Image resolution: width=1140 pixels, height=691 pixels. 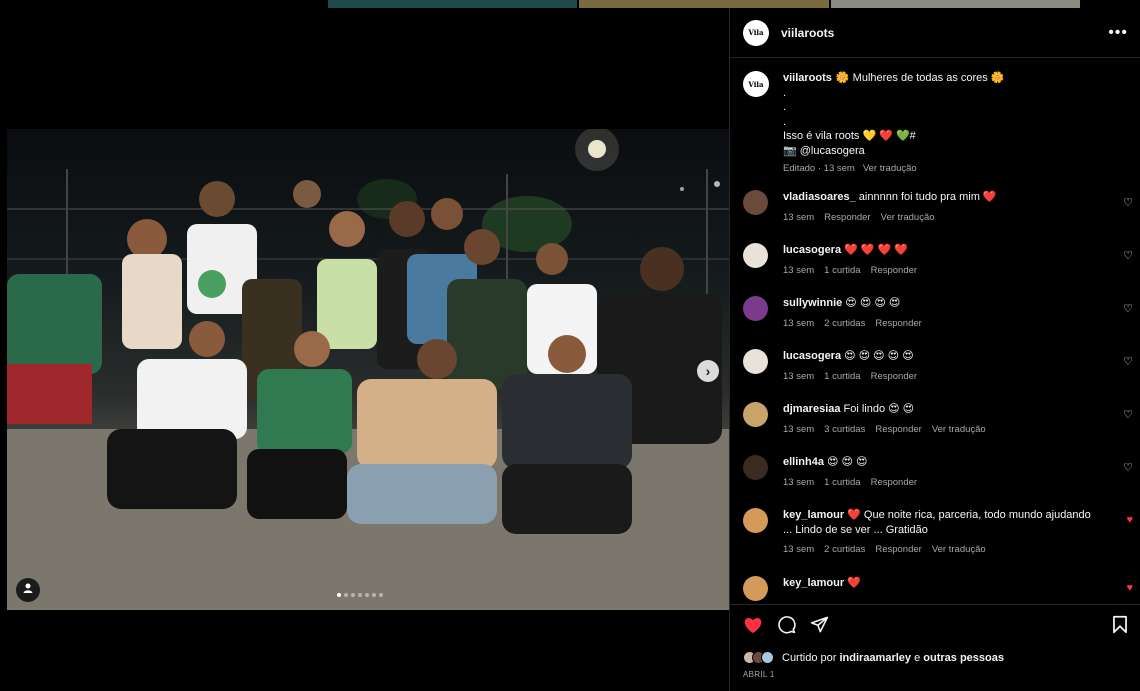 I want to click on user-icon, so click(x=28, y=590).